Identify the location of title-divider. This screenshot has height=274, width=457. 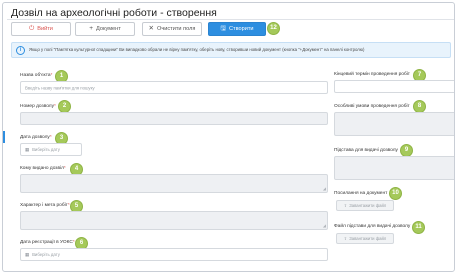
(230, 19).